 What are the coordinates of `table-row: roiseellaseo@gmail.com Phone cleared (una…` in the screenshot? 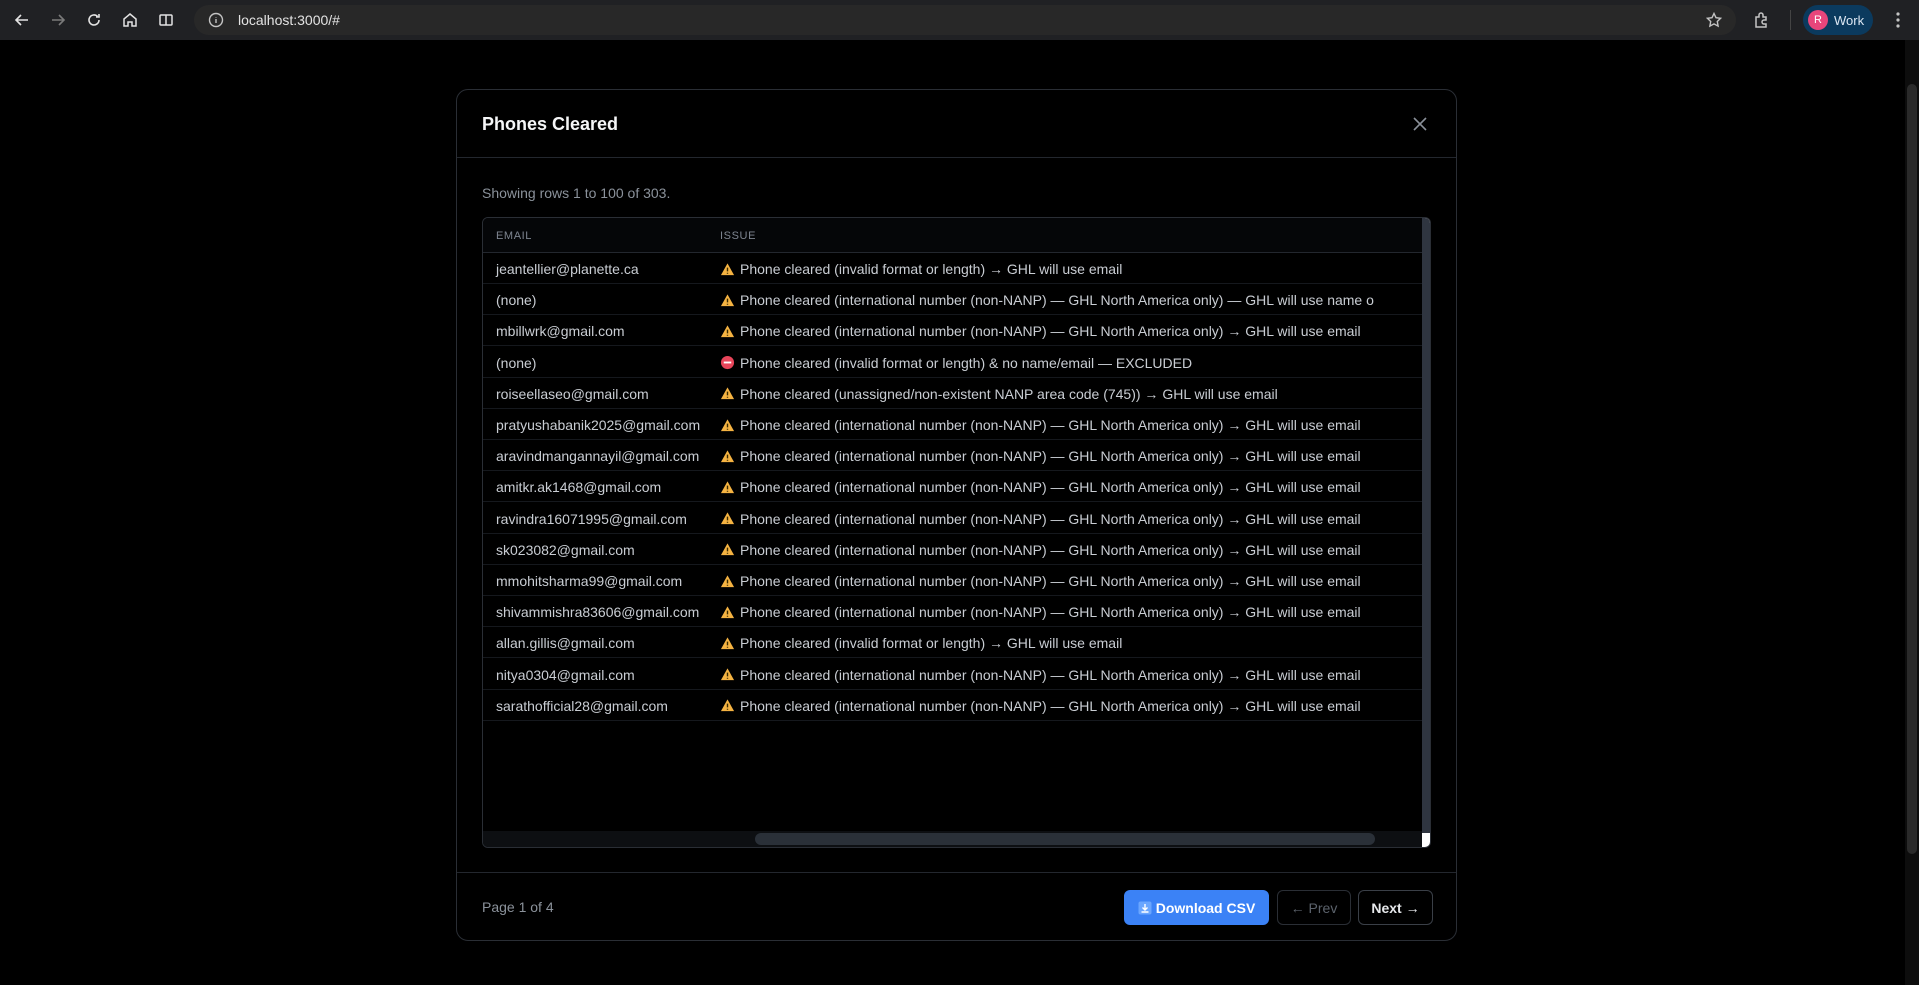 It's located at (953, 393).